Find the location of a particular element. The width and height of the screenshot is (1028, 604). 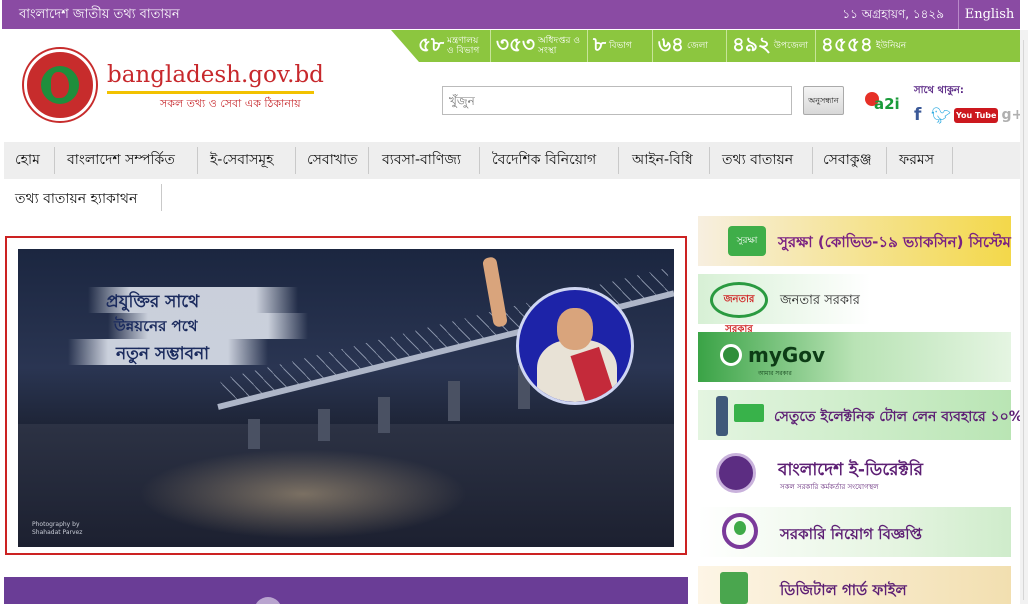

nav-item-about: বাংলাদেশ সম্পর্কিত is located at coordinates (121, 160).